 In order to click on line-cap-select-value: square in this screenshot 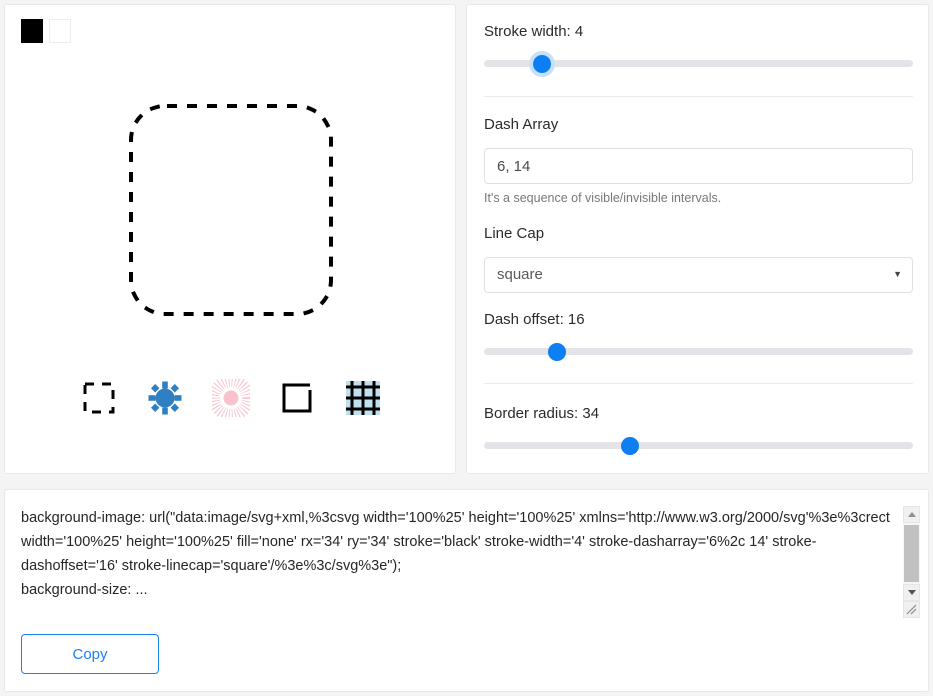, I will do `click(698, 275)`.